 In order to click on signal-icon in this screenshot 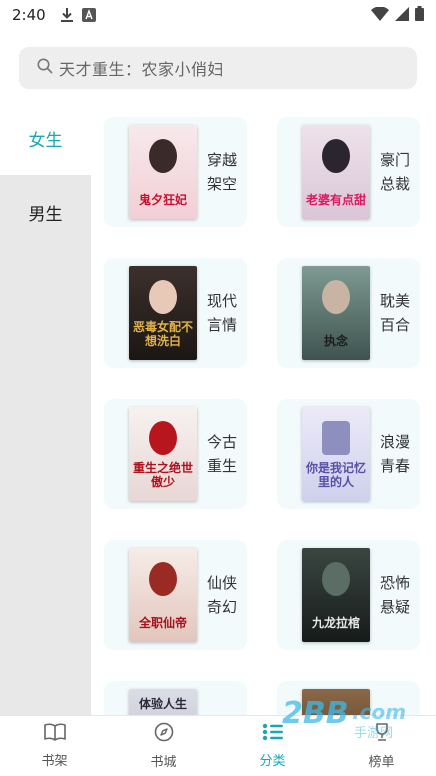, I will do `click(402, 15)`.